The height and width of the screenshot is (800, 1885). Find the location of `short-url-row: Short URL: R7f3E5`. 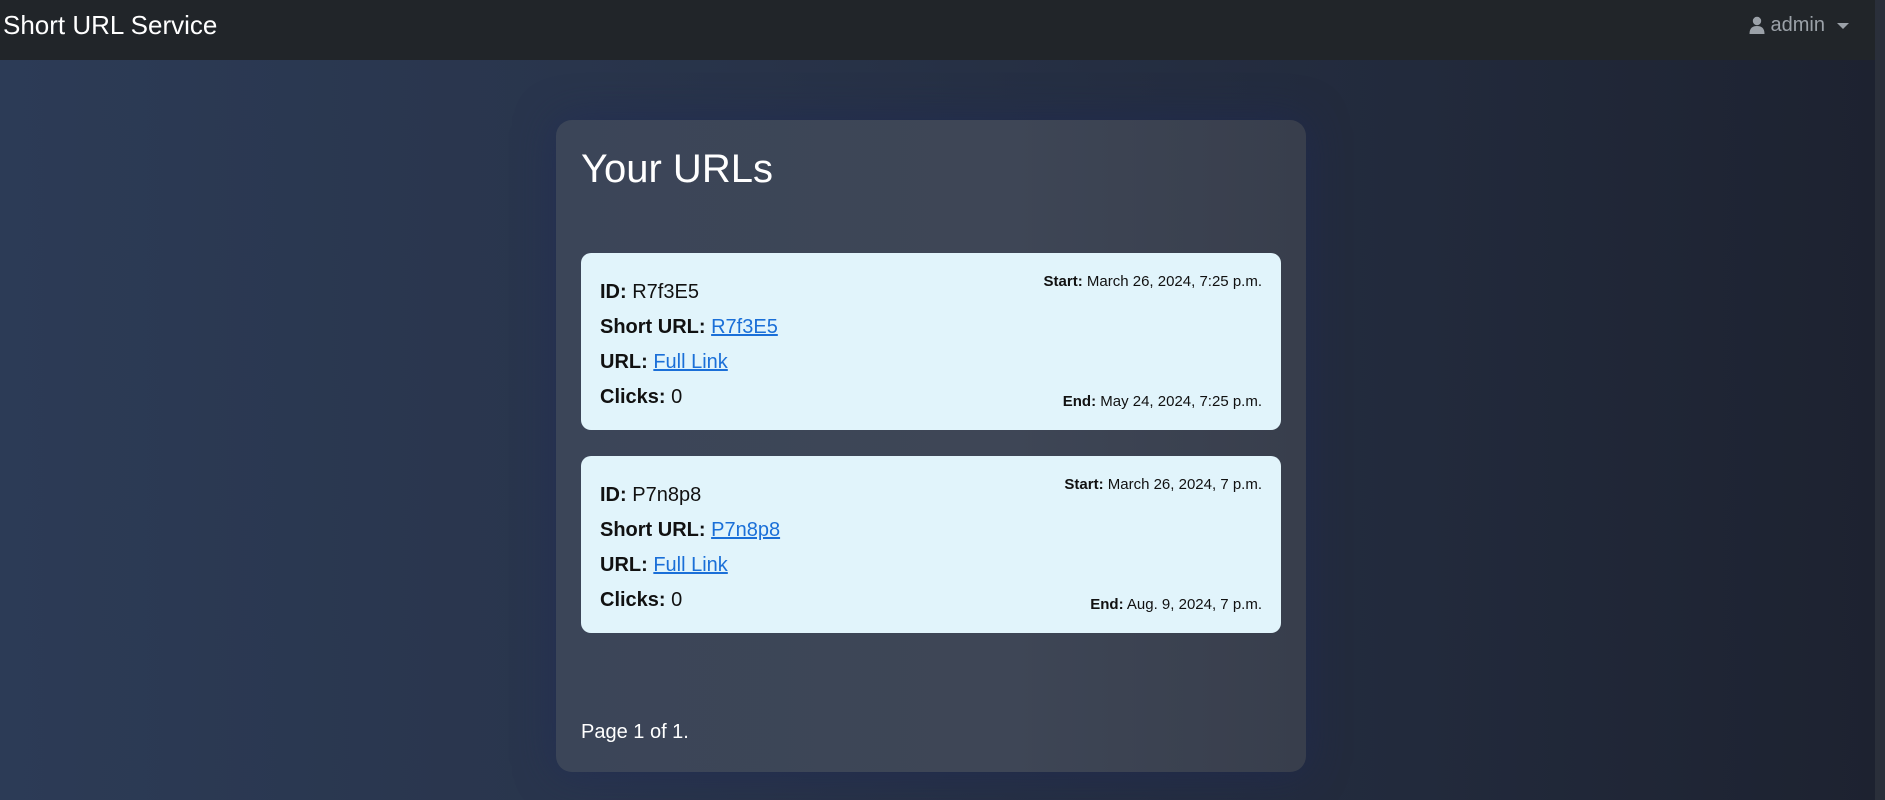

short-url-row: Short URL: R7f3E5 is located at coordinates (931, 327).